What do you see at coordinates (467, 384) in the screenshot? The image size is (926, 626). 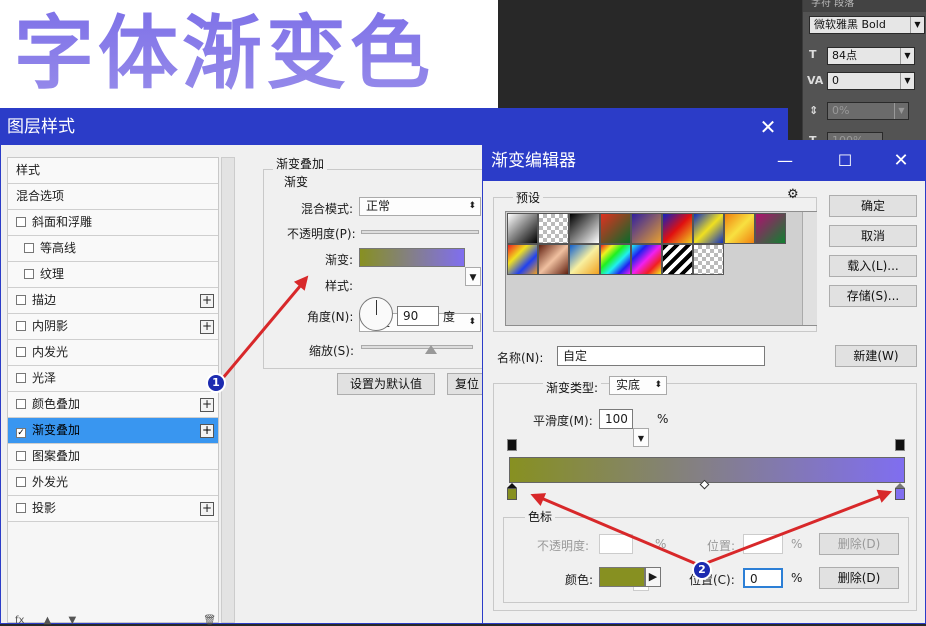 I see `reset-button: 复位` at bounding box center [467, 384].